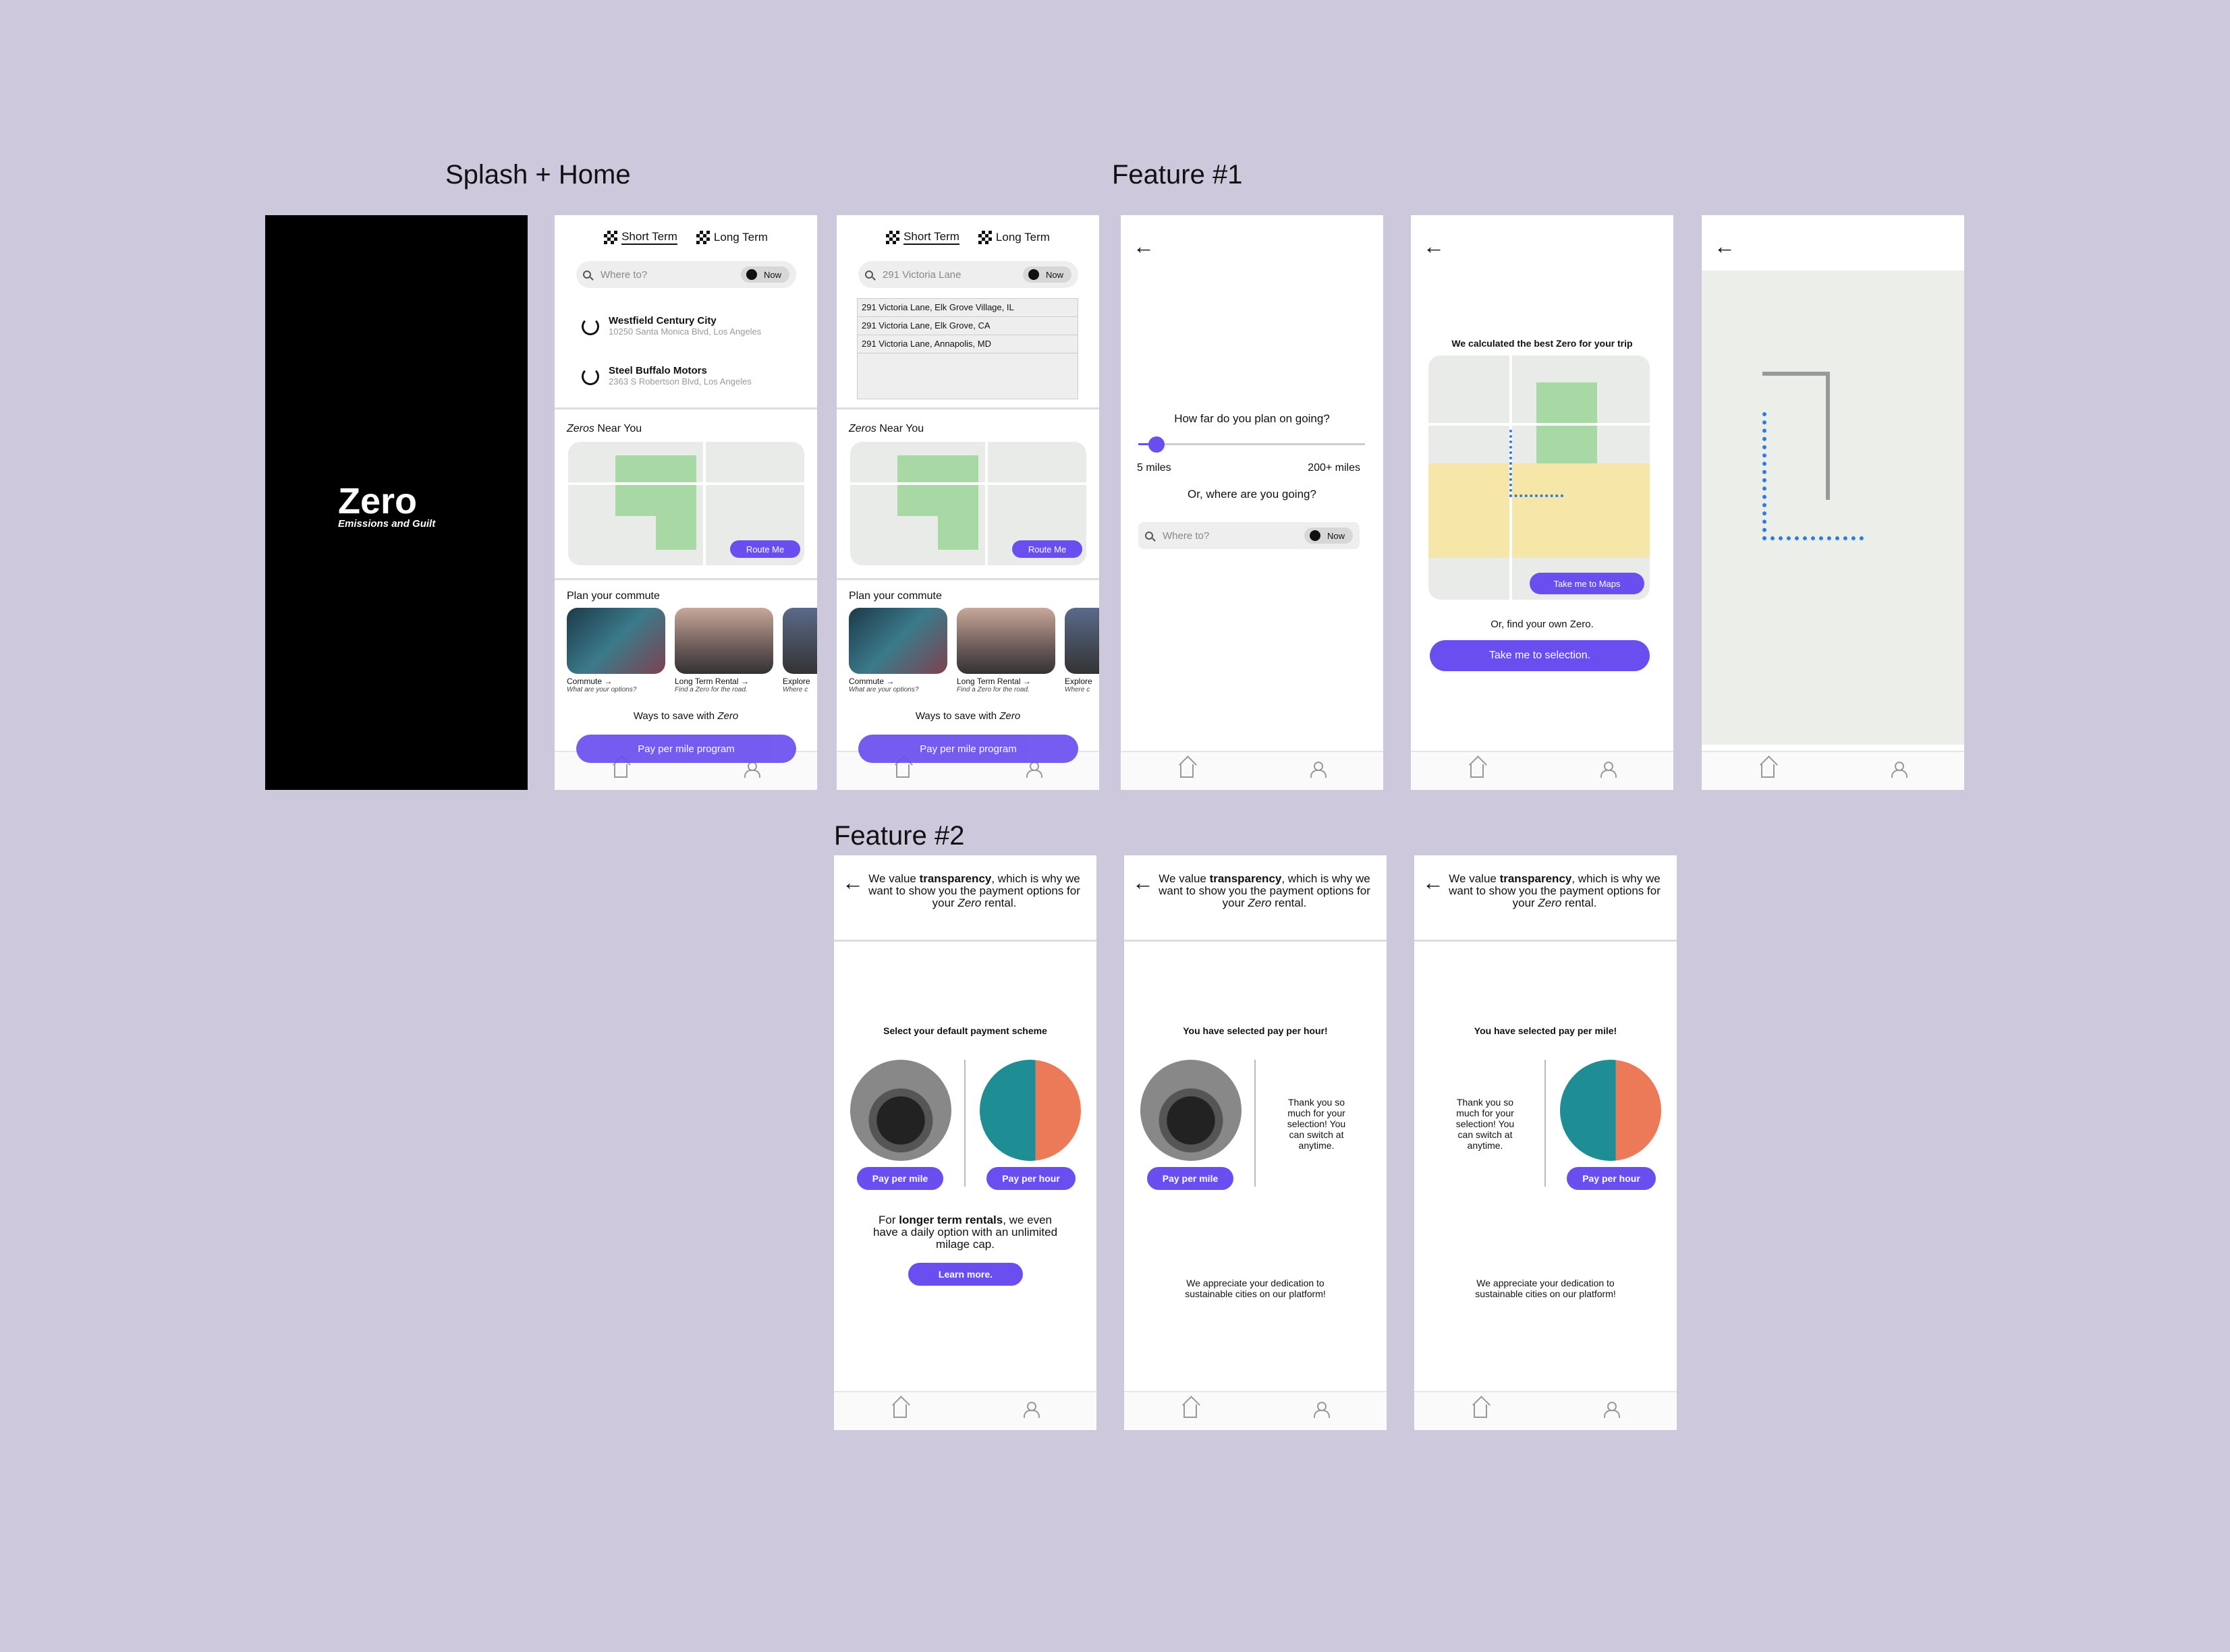 This screenshot has height=1652, width=2230. What do you see at coordinates (686, 237) in the screenshot?
I see `mode-tabs: Short Term Long Term` at bounding box center [686, 237].